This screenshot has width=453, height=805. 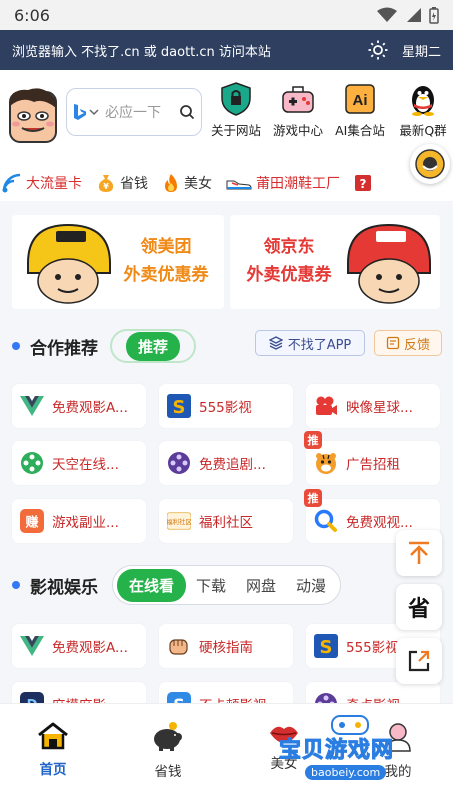 I want to click on strip-item-sneakers: 莆田潮鞋工厂, so click(x=283, y=183).